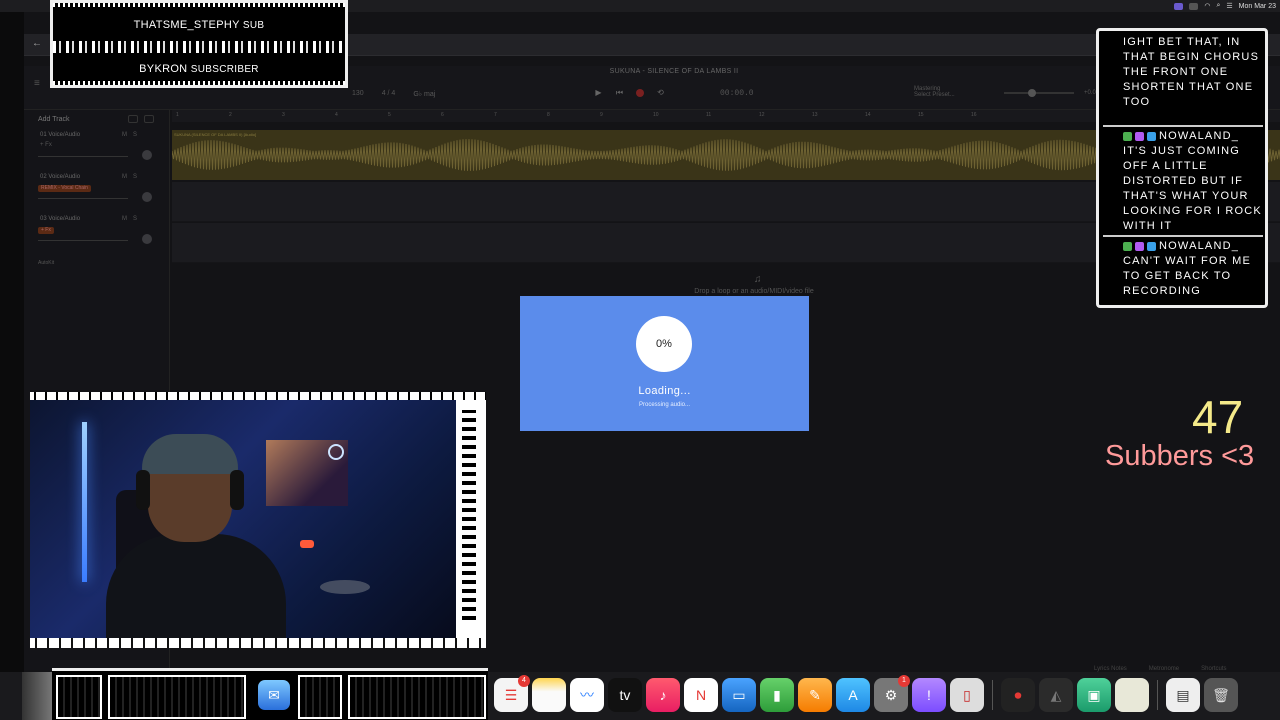 The width and height of the screenshot is (1280, 720). I want to click on loop-icon: ⟲, so click(660, 92).